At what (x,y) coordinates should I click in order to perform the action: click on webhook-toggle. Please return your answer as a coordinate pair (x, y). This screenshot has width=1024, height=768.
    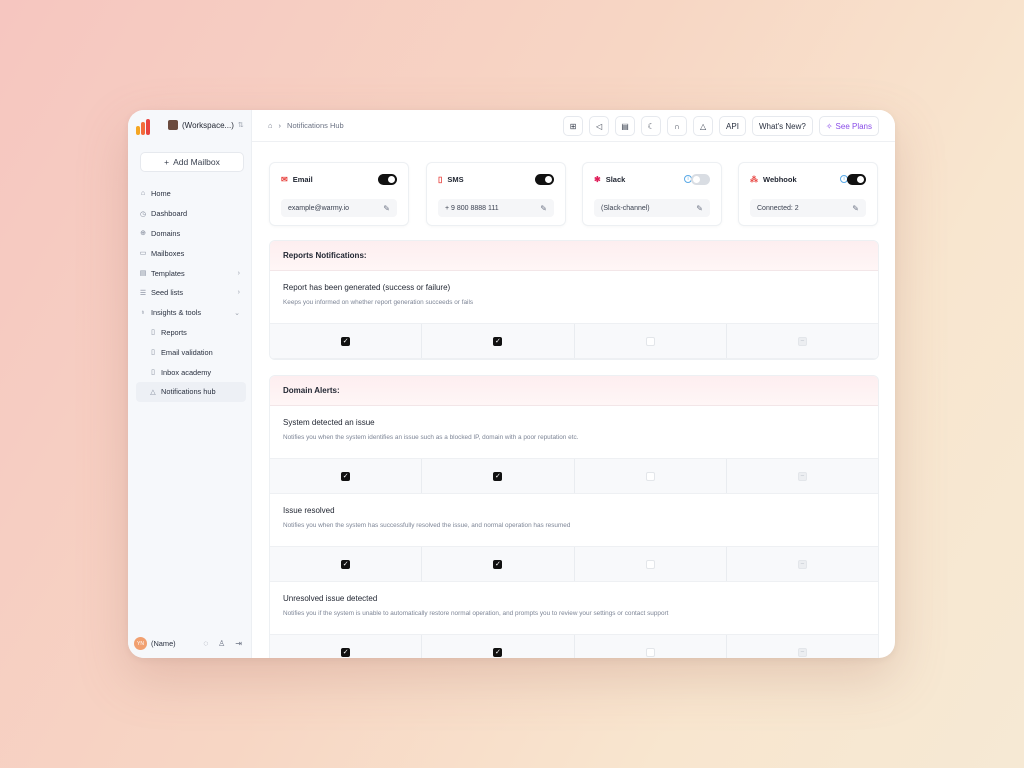
    Looking at the image, I should click on (856, 179).